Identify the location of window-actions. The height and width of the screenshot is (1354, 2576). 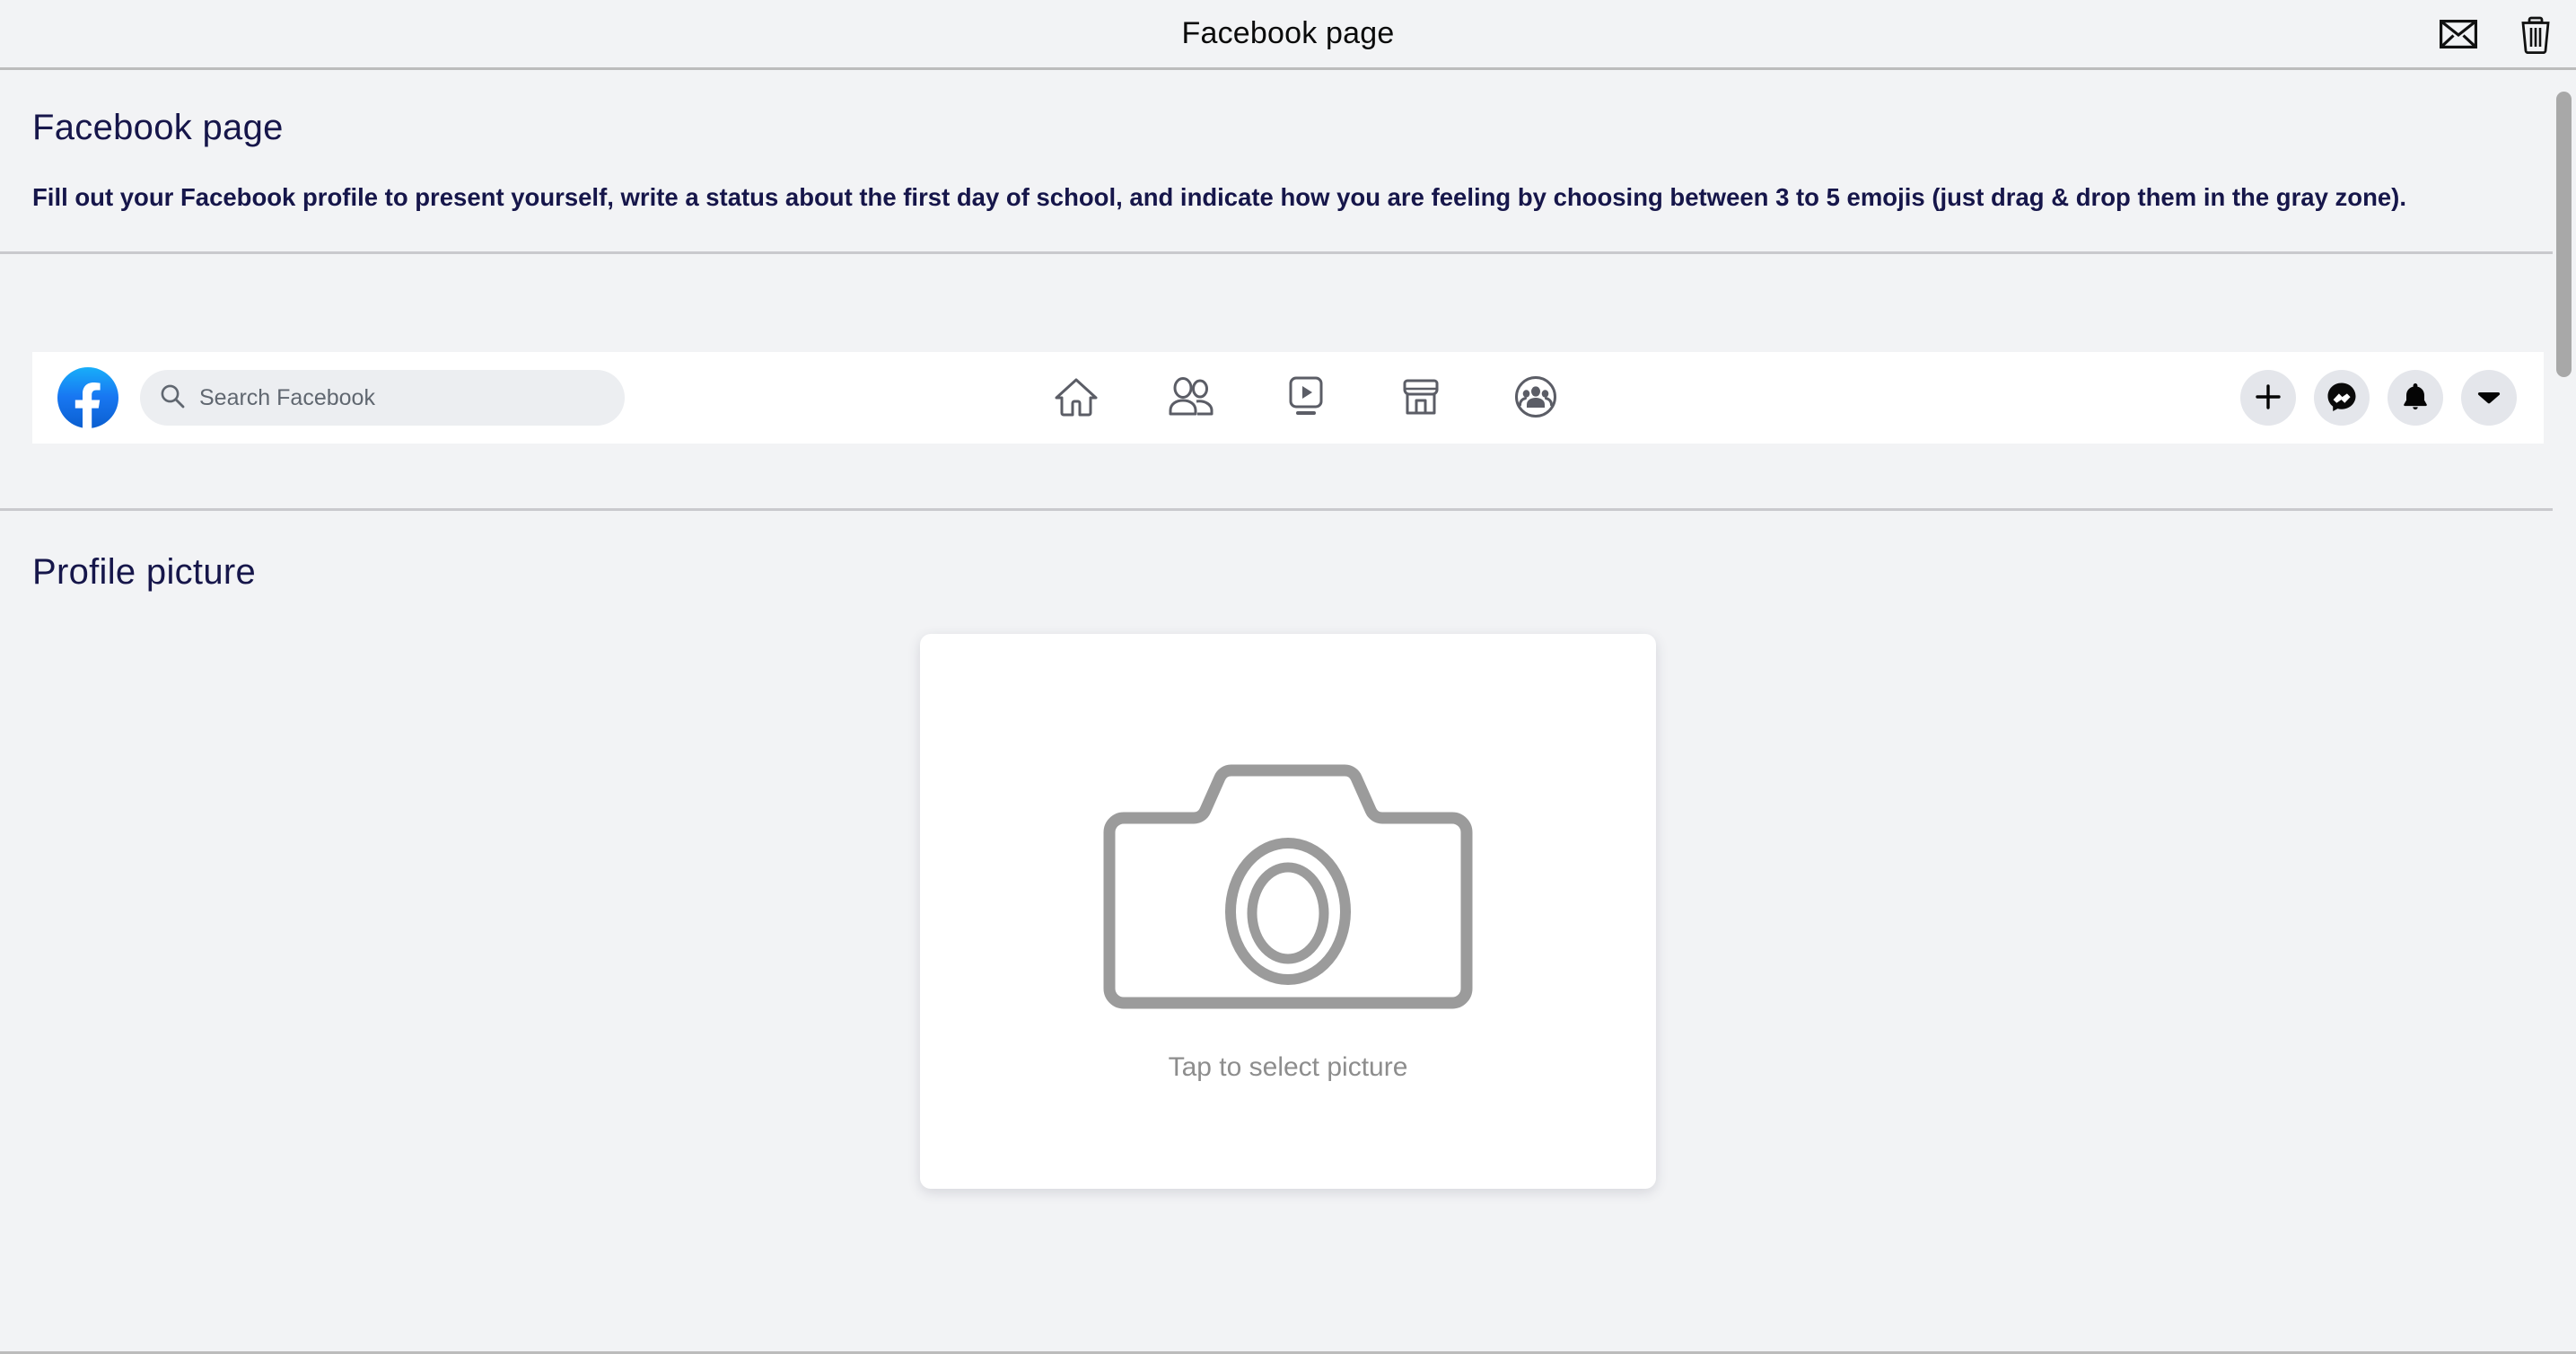
(2497, 35).